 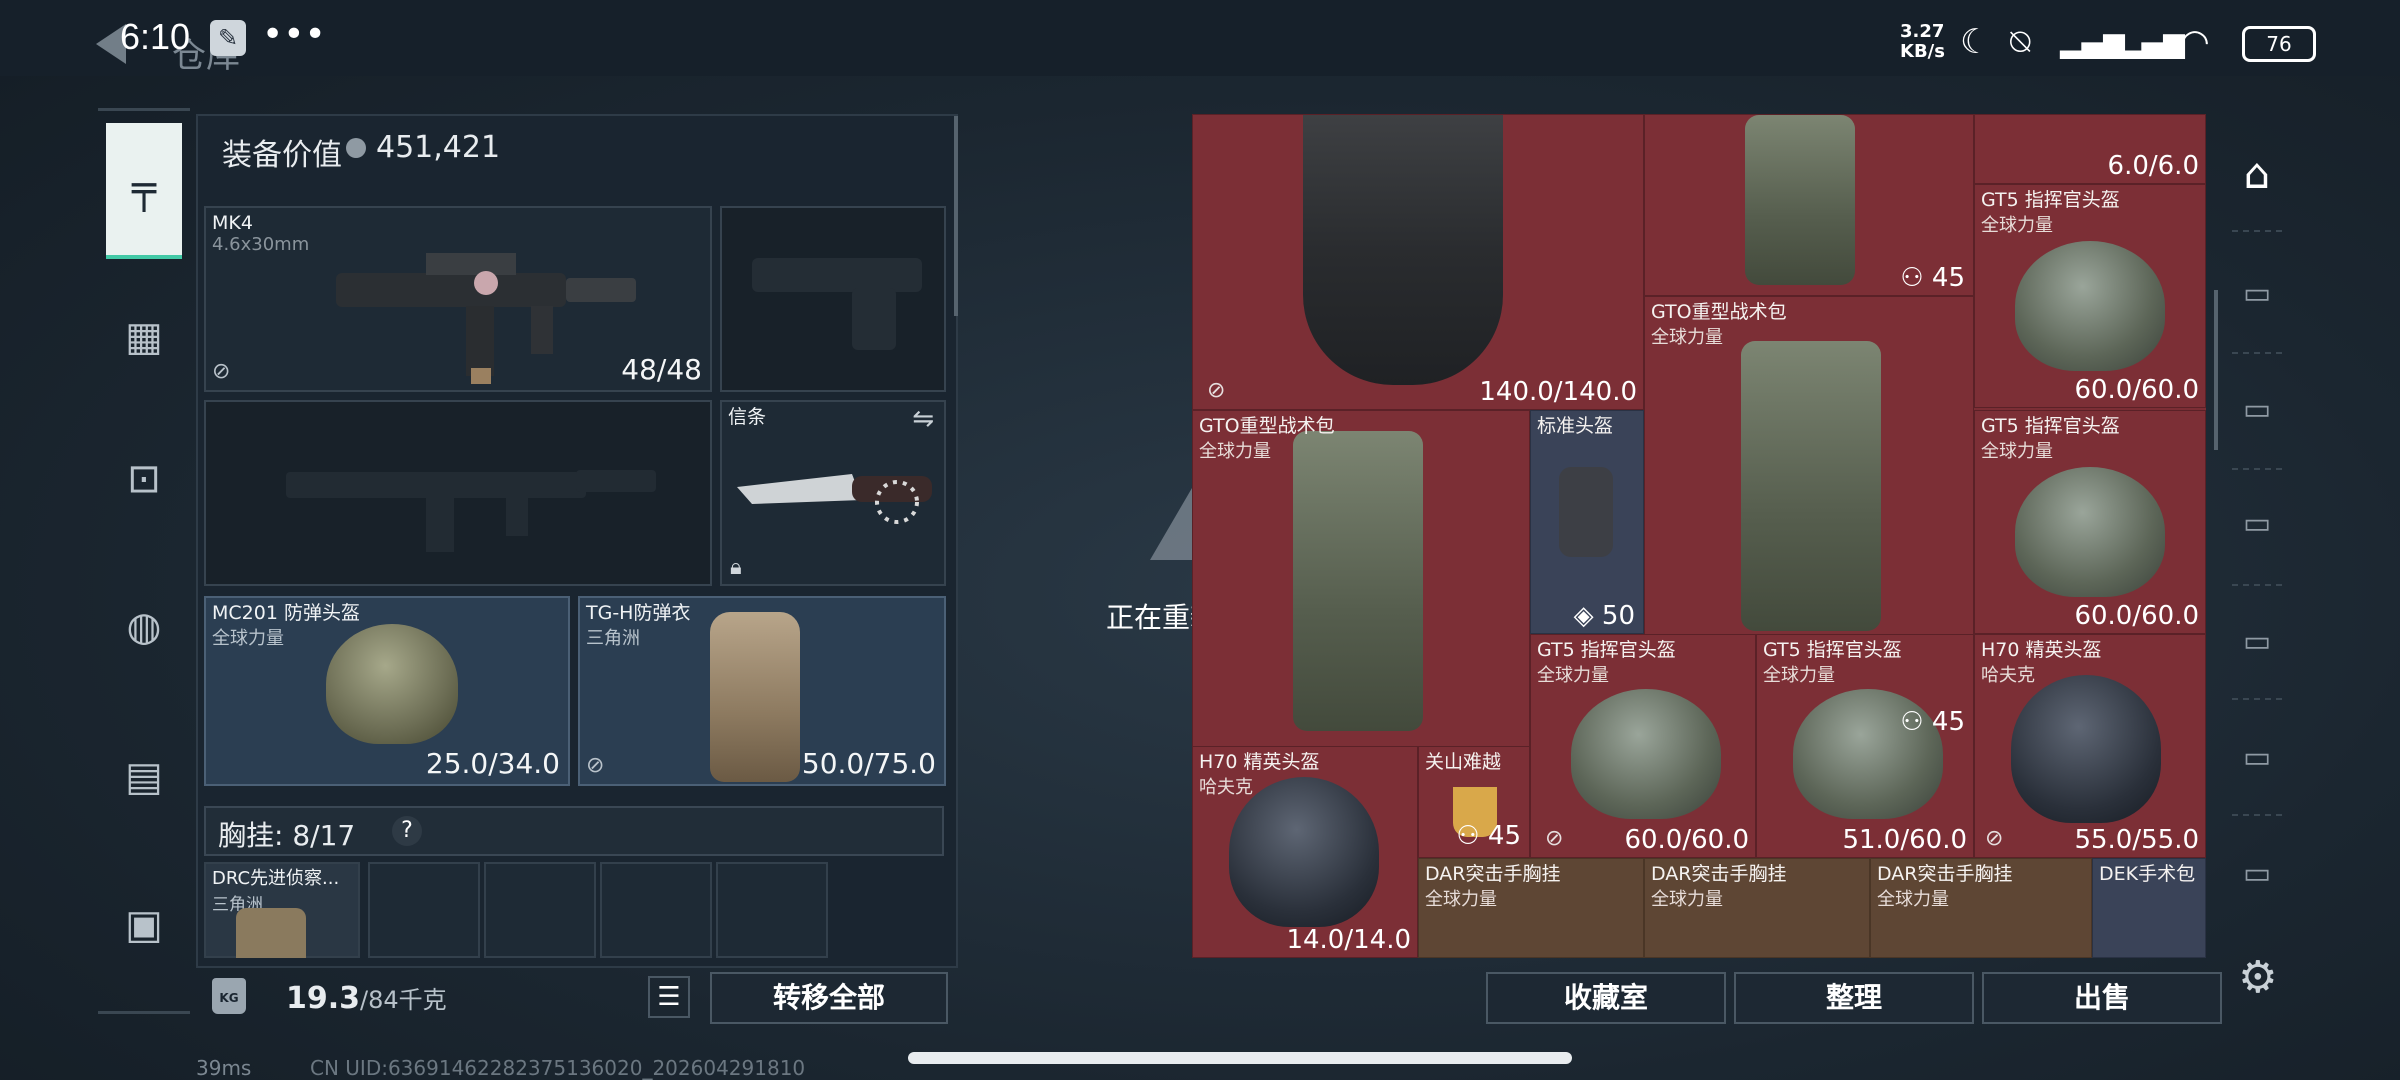 What do you see at coordinates (2216, 370) in the screenshot?
I see `stash-scrollbar` at bounding box center [2216, 370].